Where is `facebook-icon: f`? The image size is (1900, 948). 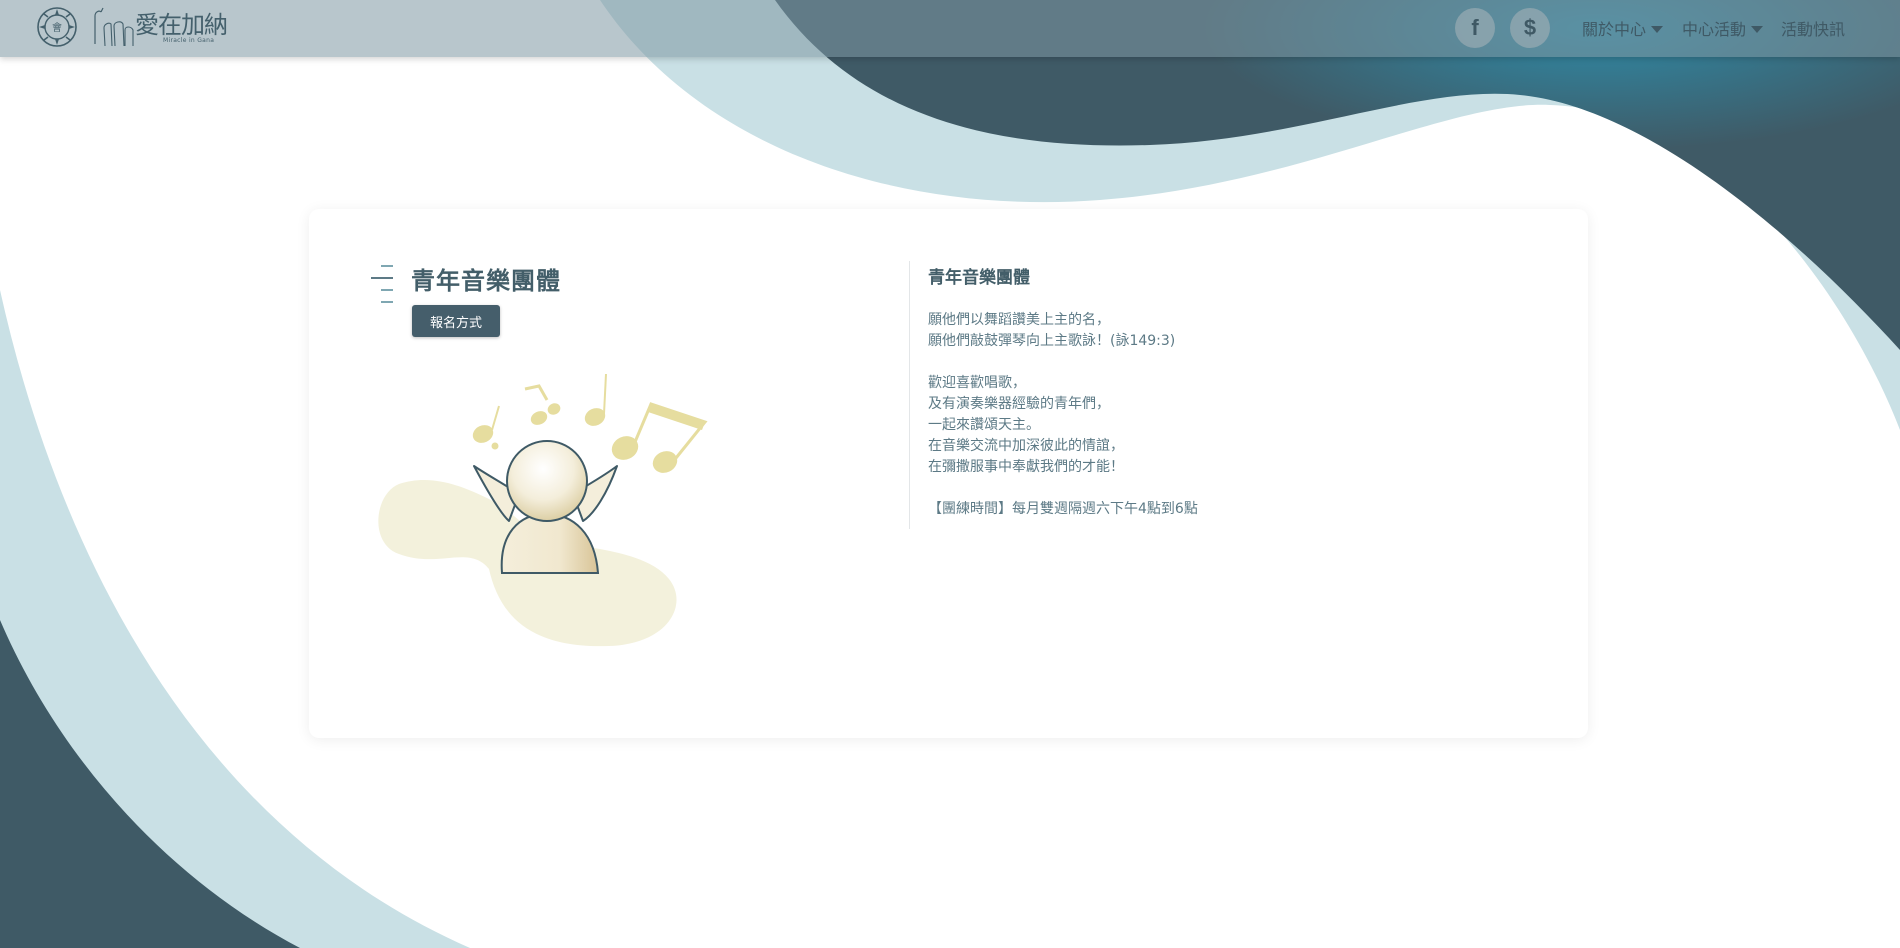
facebook-icon: f is located at coordinates (1475, 27).